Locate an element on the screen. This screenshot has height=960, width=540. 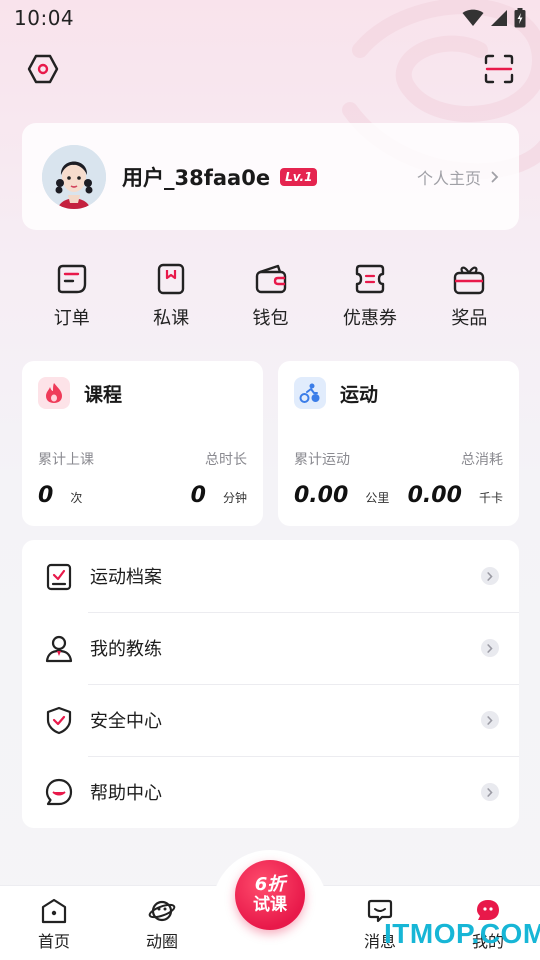
total-classes-value: 0 is located at coordinates (46, 495).